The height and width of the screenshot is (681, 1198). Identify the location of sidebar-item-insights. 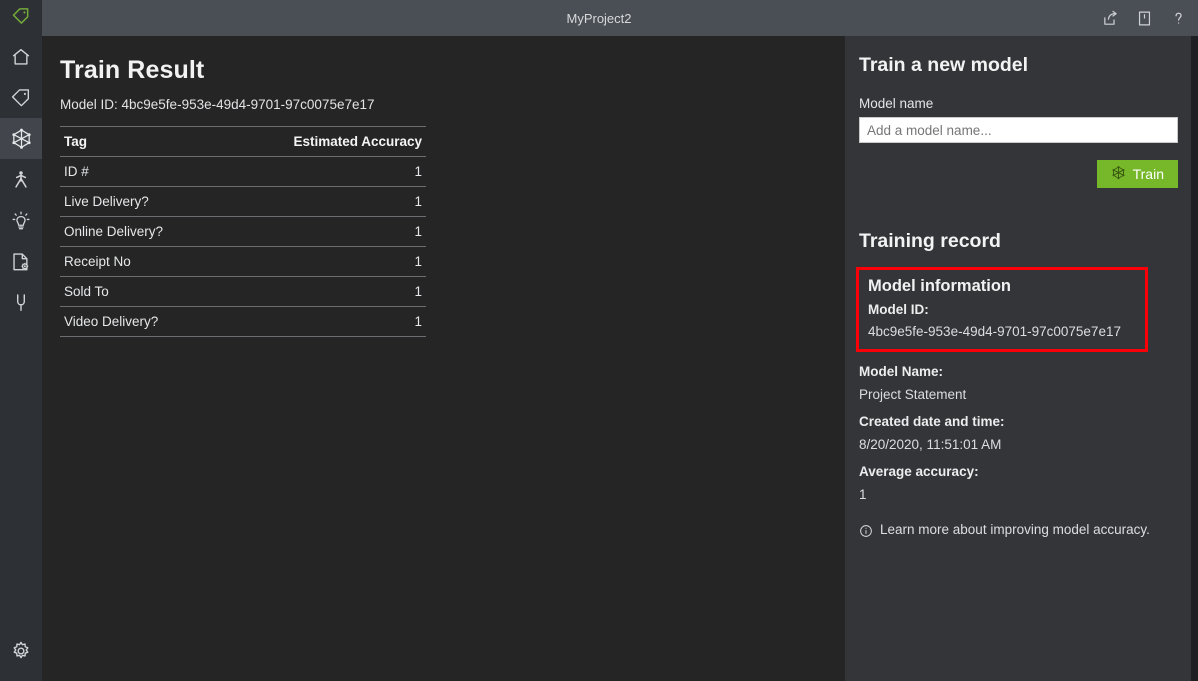
(21, 220).